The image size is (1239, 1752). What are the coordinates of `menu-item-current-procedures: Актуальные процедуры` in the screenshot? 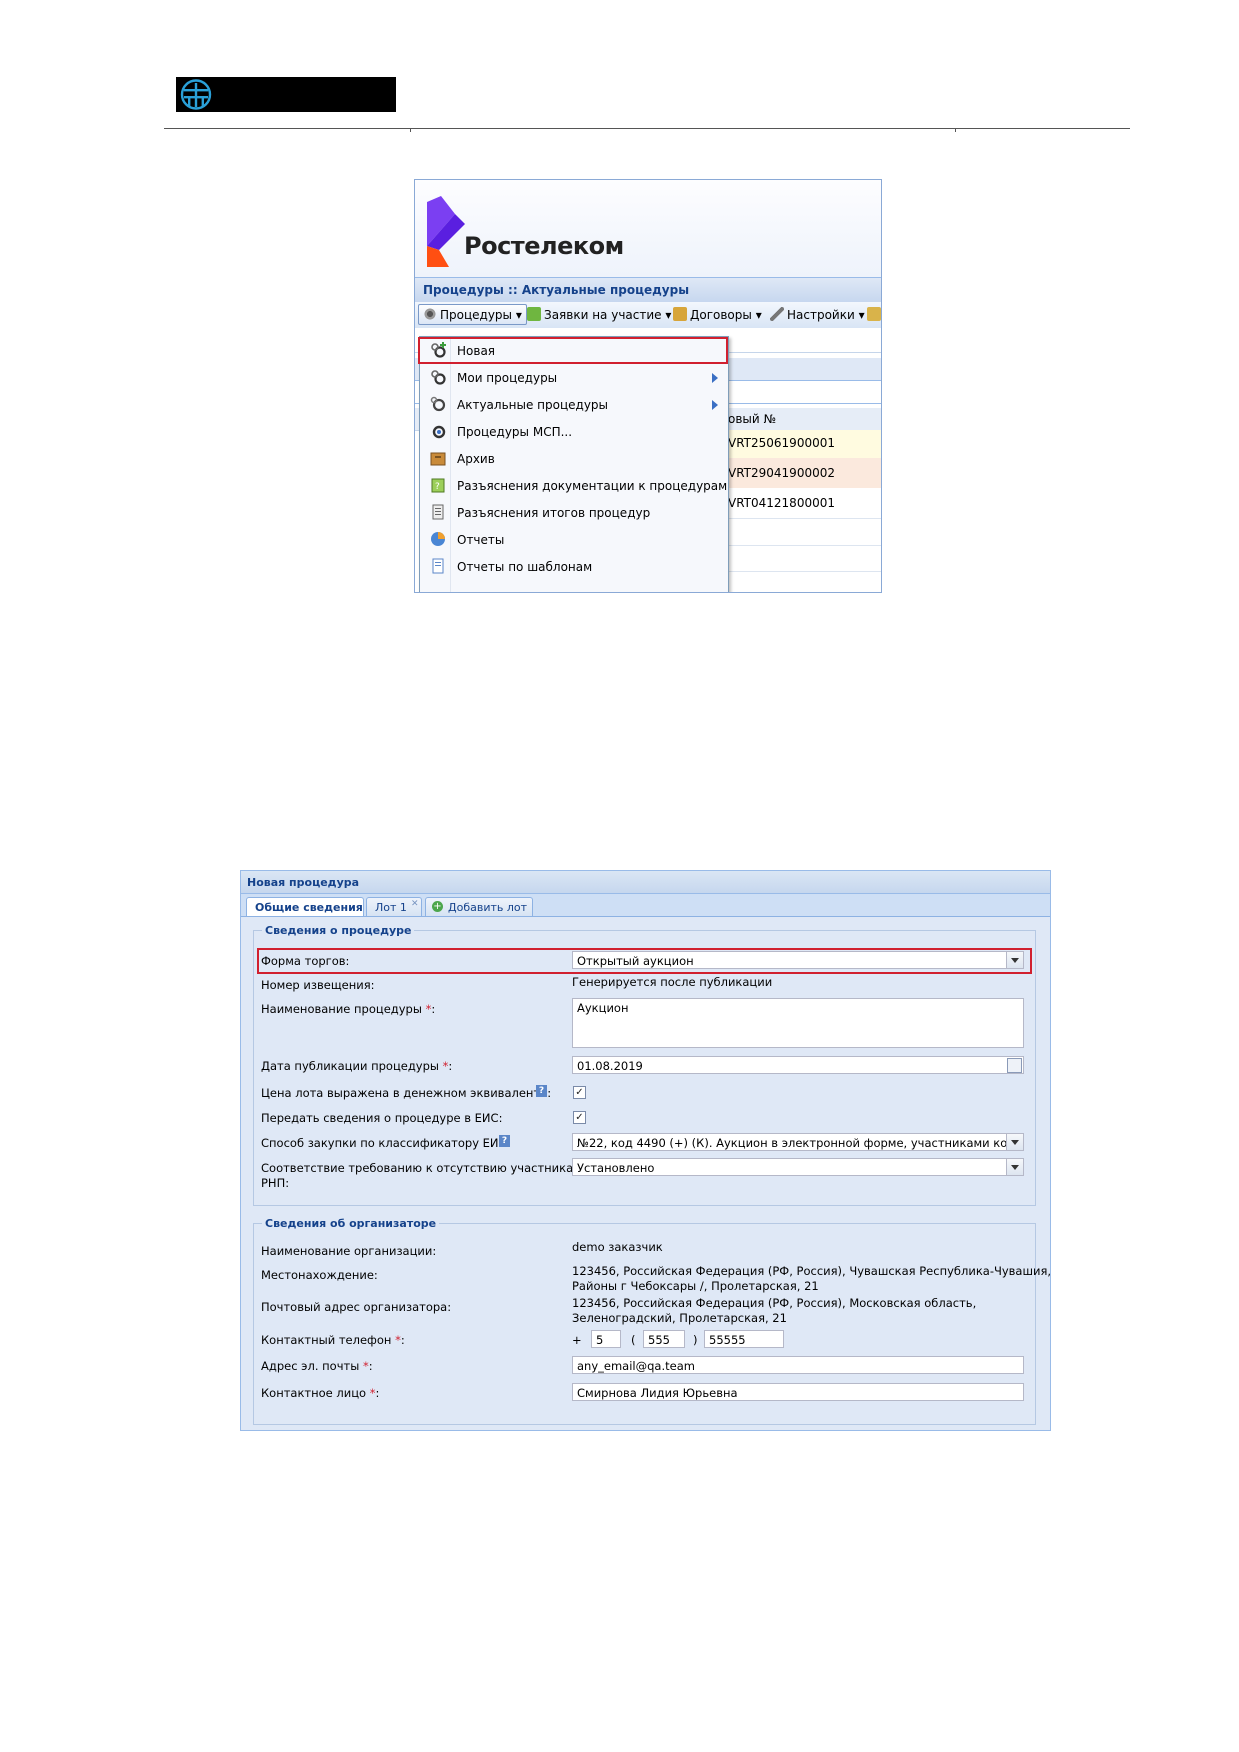 It's located at (574, 404).